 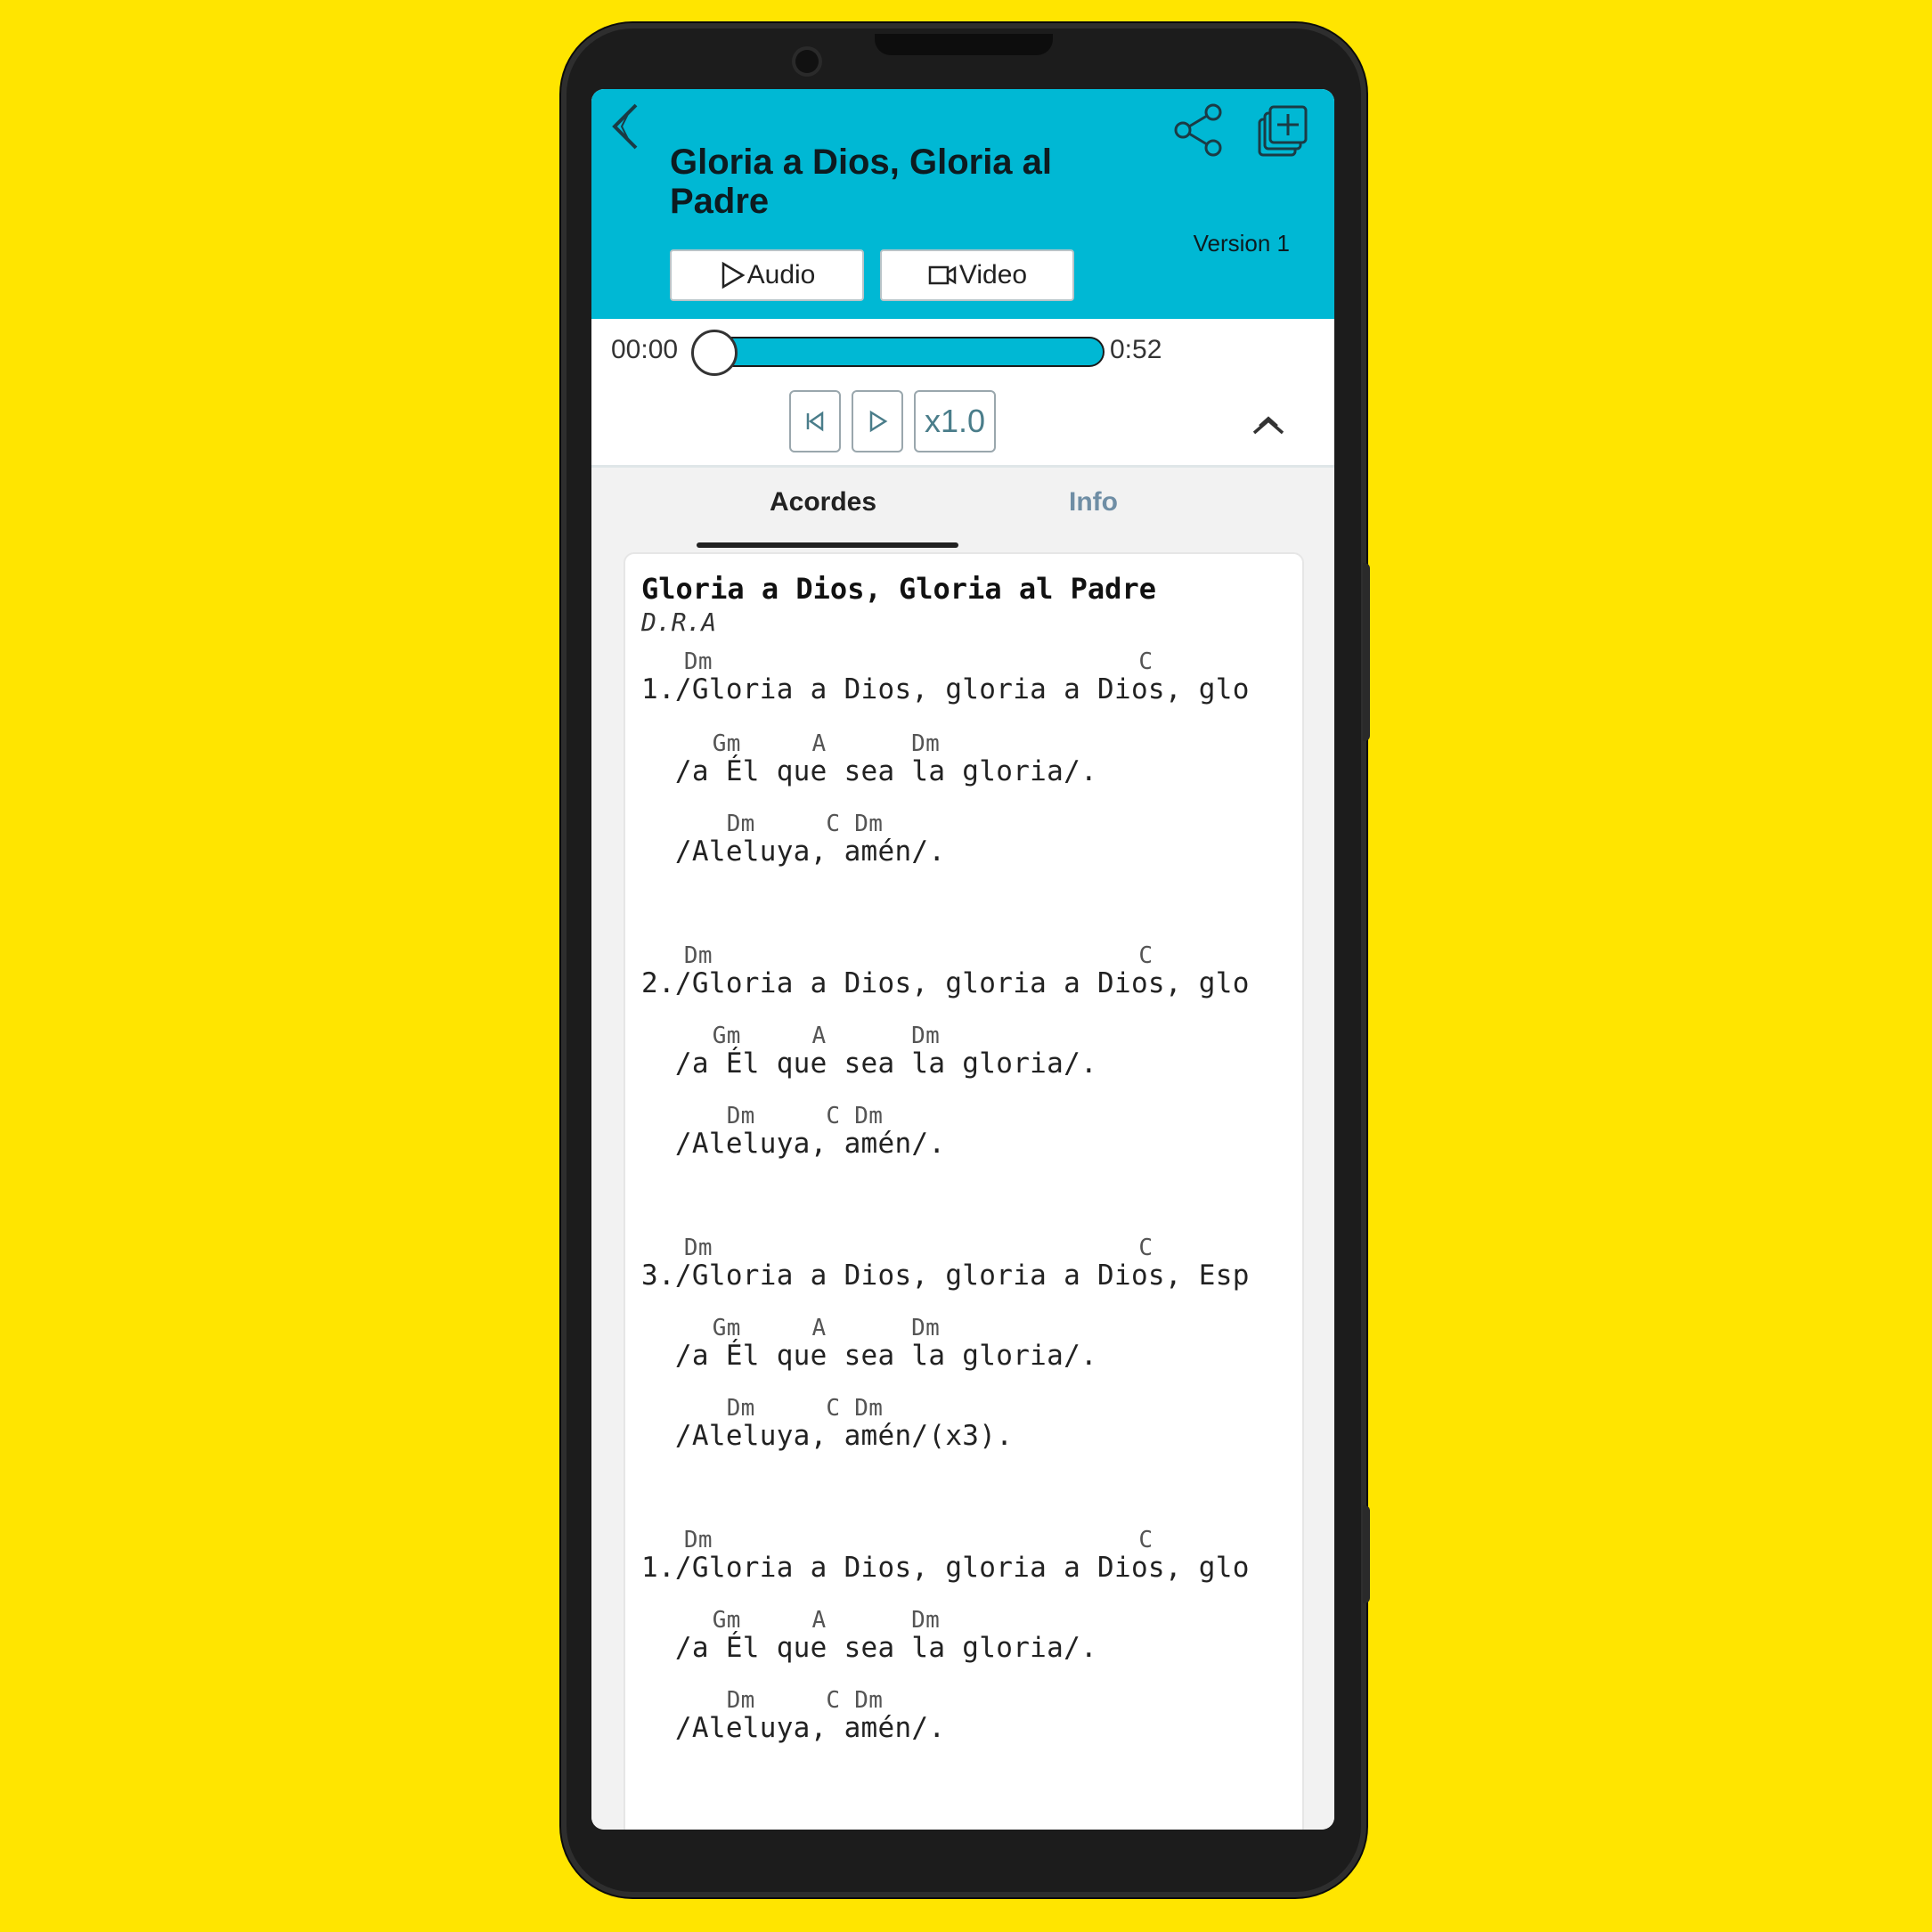 What do you see at coordinates (679, 622) in the screenshot?
I see `lyrics-author: D.R.A` at bounding box center [679, 622].